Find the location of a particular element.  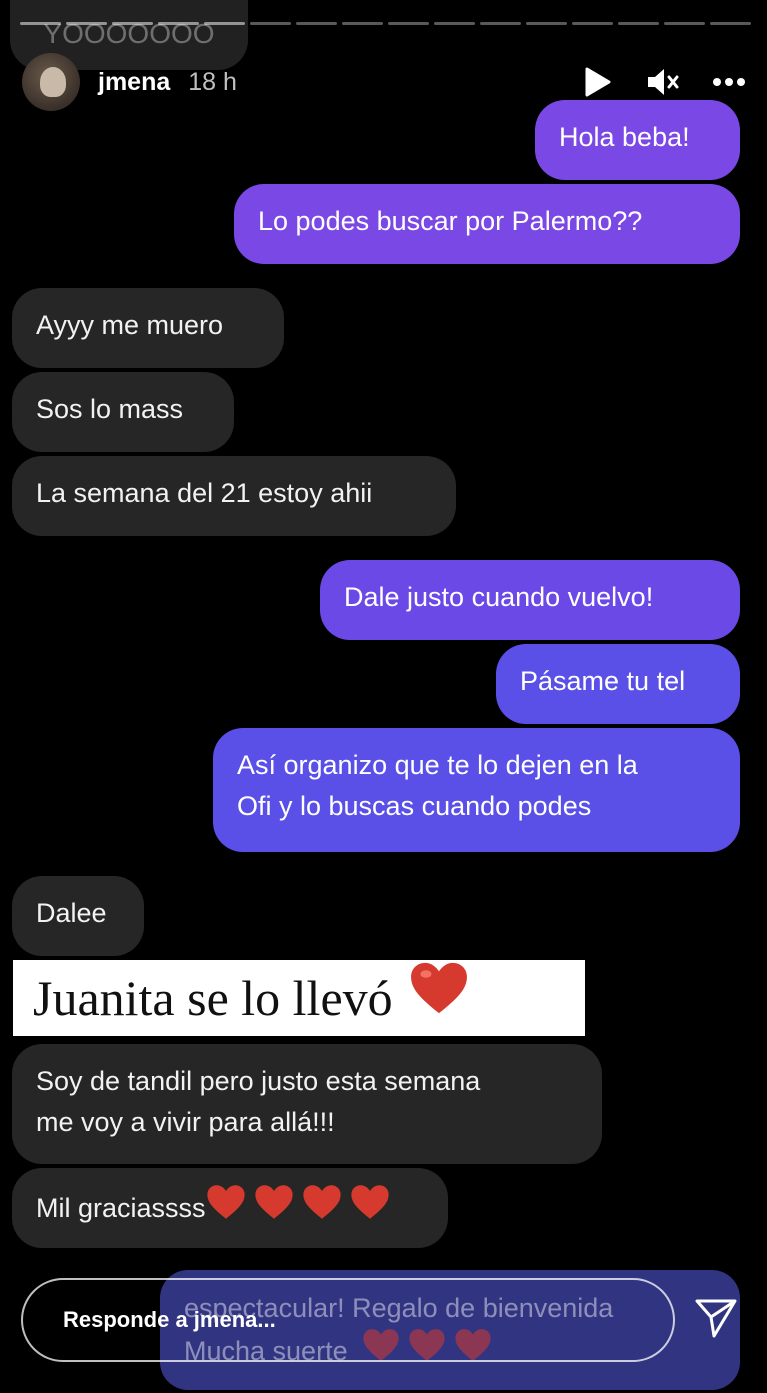

message-text: Mil graciassss is located at coordinates (121, 1207).